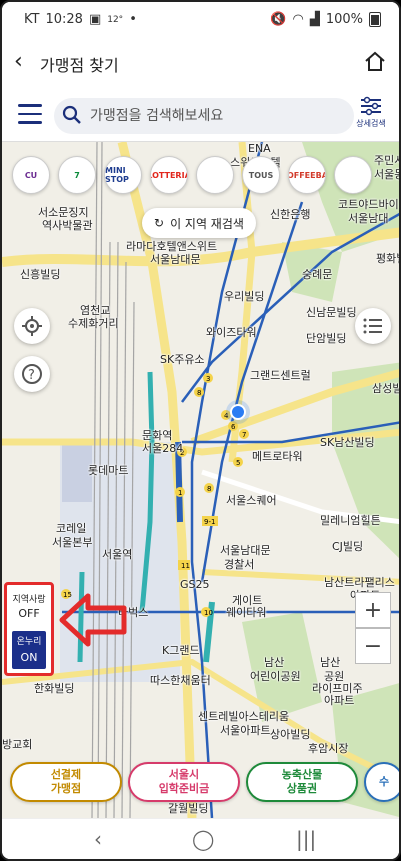 The image size is (401, 861). I want to click on category-card: 수, so click(381, 782).